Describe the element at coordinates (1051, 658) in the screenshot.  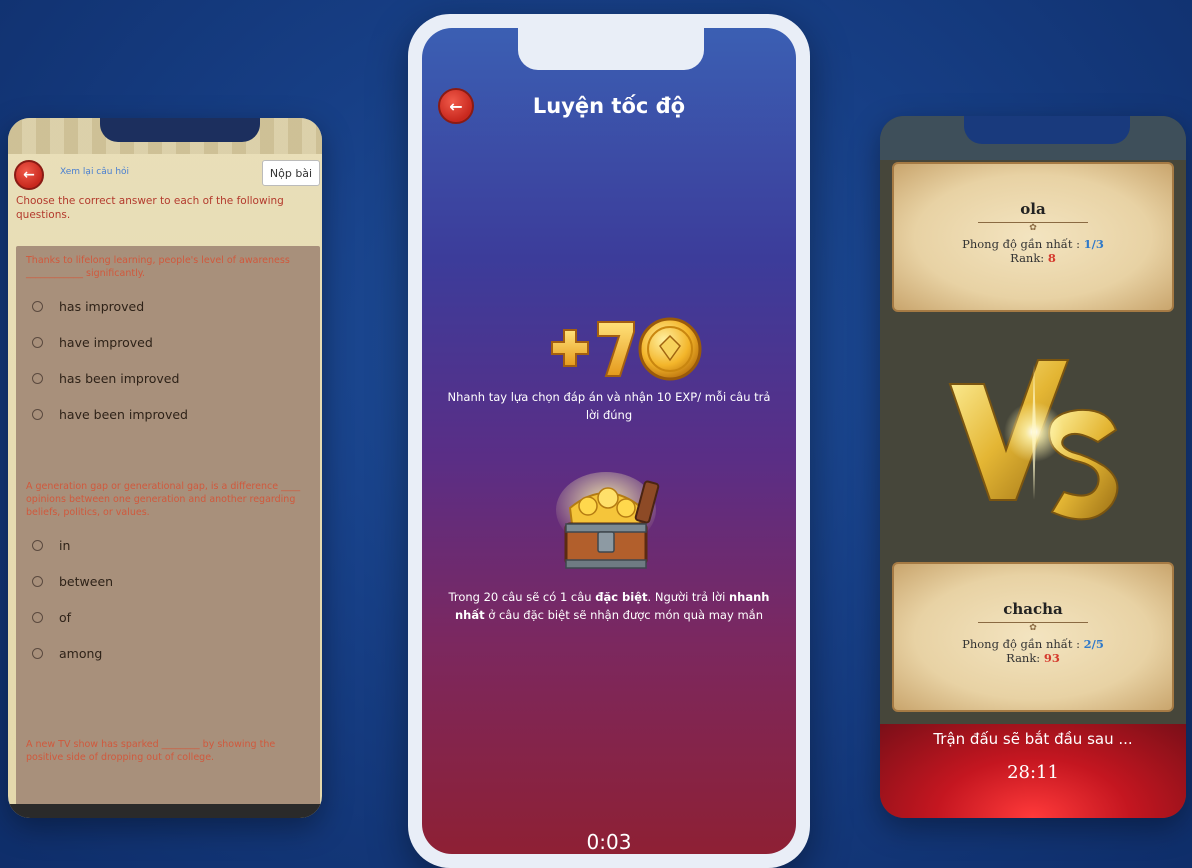
I see `rank-value: 93` at that location.